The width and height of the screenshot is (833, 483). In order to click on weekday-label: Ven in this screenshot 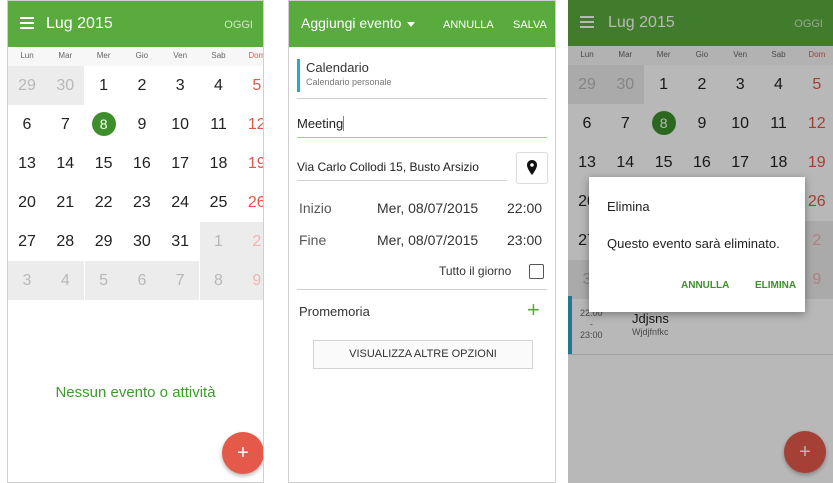, I will do `click(180, 55)`.